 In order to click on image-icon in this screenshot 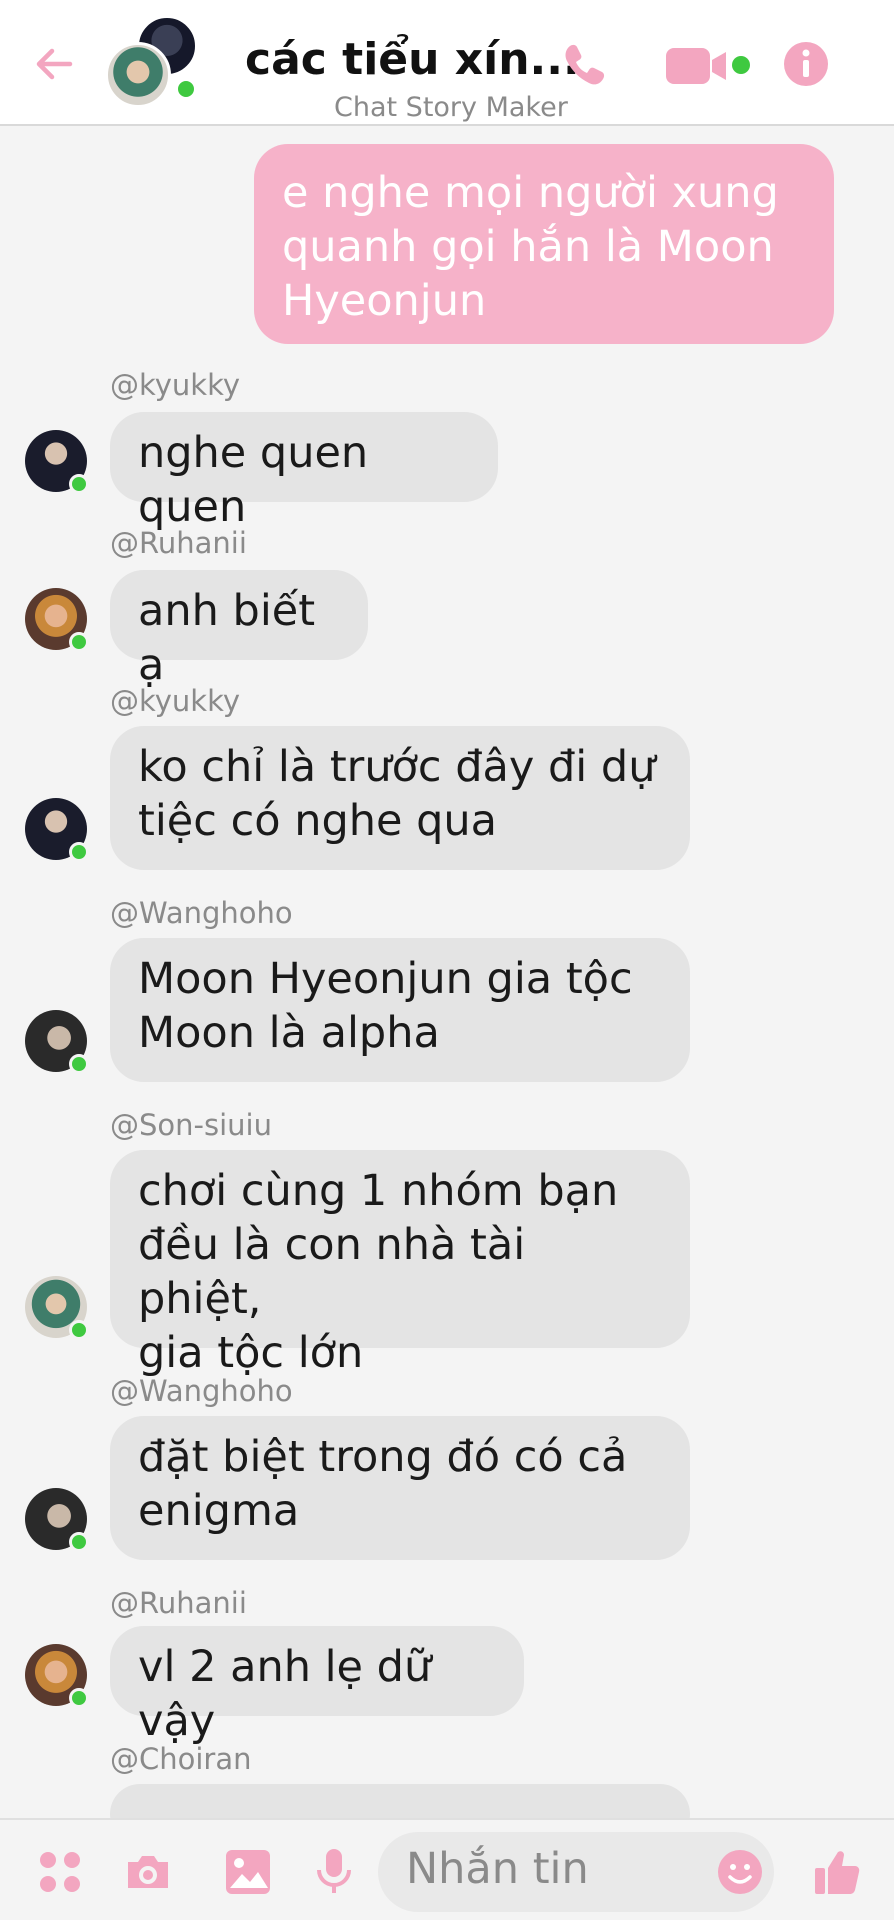, I will do `click(248, 1872)`.